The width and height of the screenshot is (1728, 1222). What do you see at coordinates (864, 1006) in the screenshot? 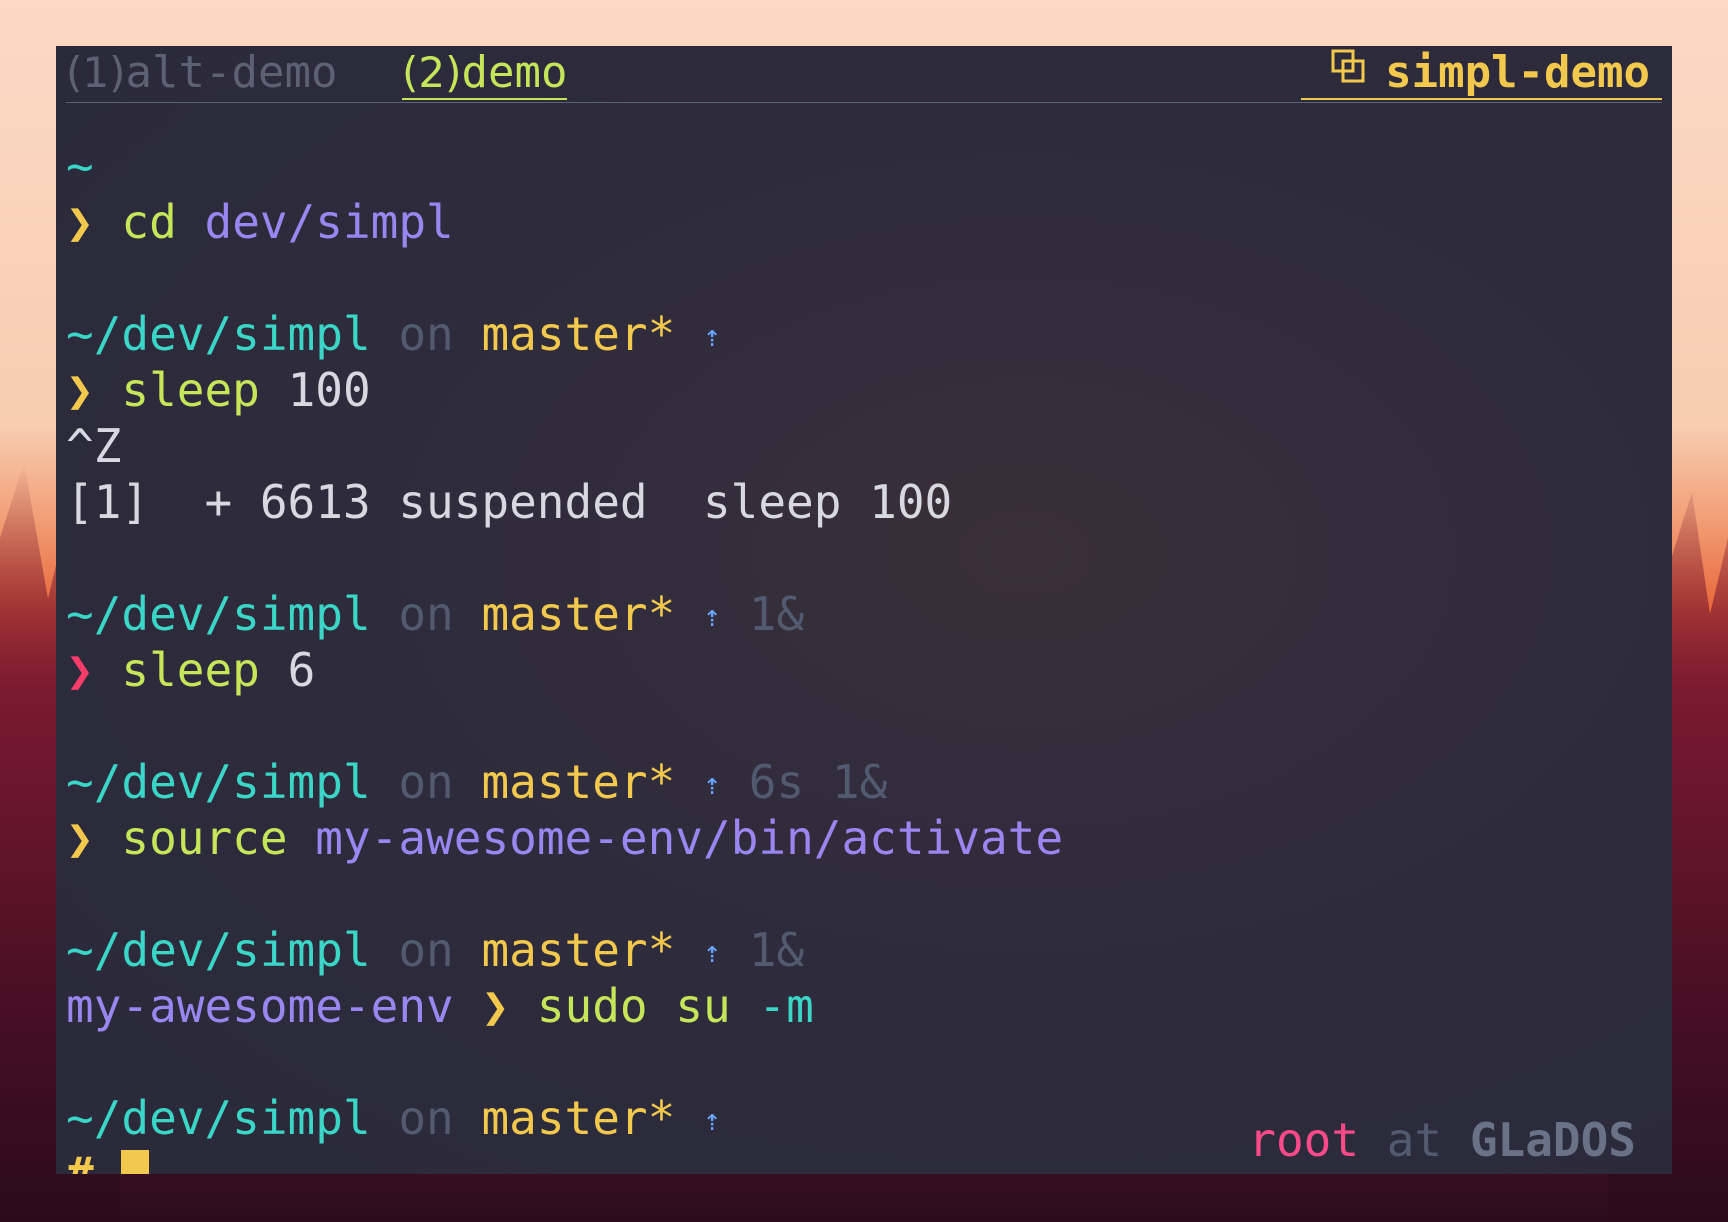
I see `command-line: my-awesome-env ❯ sudo su -m` at bounding box center [864, 1006].